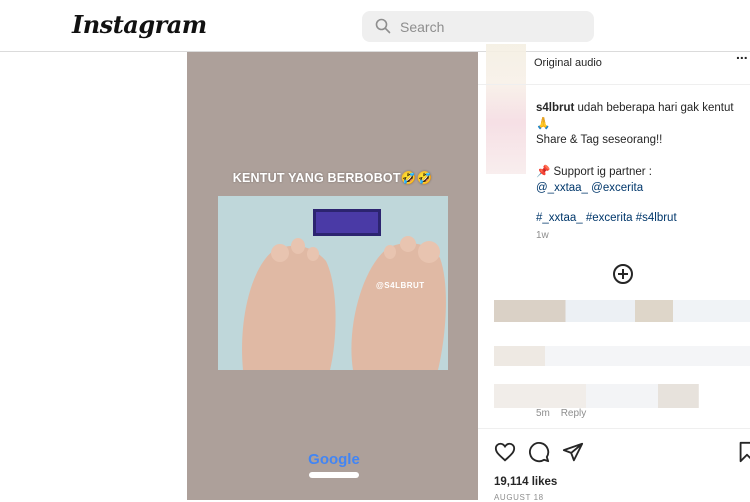 The width and height of the screenshot is (750, 502). Describe the element at coordinates (525, 482) in the screenshot. I see `likes-count: 19,114 likes` at that location.